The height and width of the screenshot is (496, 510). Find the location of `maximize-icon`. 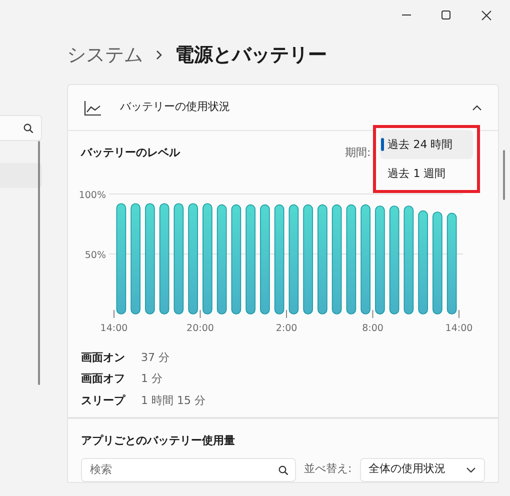

maximize-icon is located at coordinates (446, 15).